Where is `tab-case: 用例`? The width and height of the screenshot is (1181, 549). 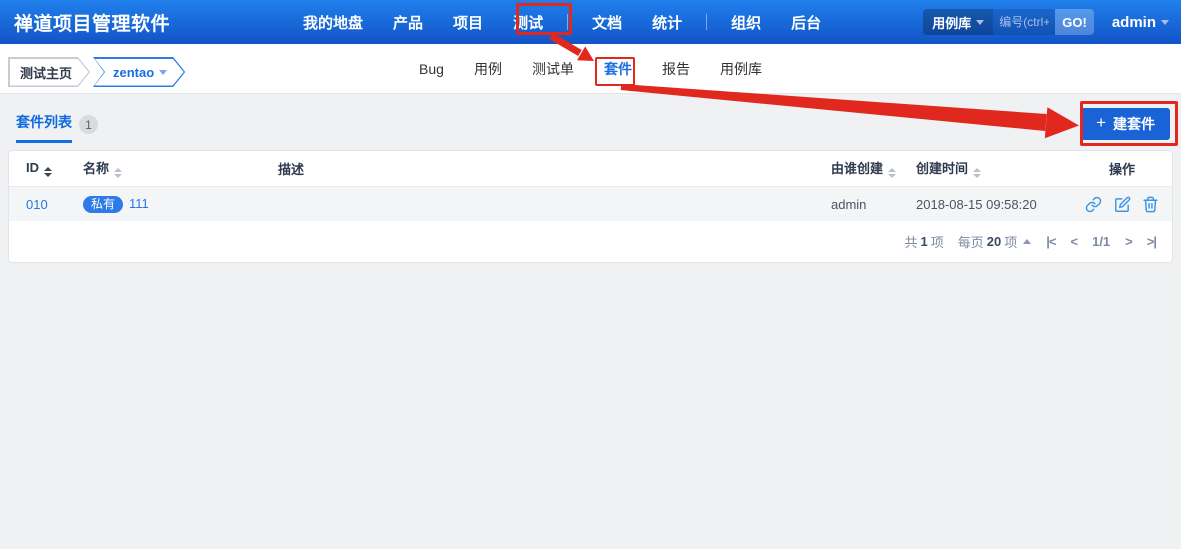
tab-case: 用例 is located at coordinates (488, 69).